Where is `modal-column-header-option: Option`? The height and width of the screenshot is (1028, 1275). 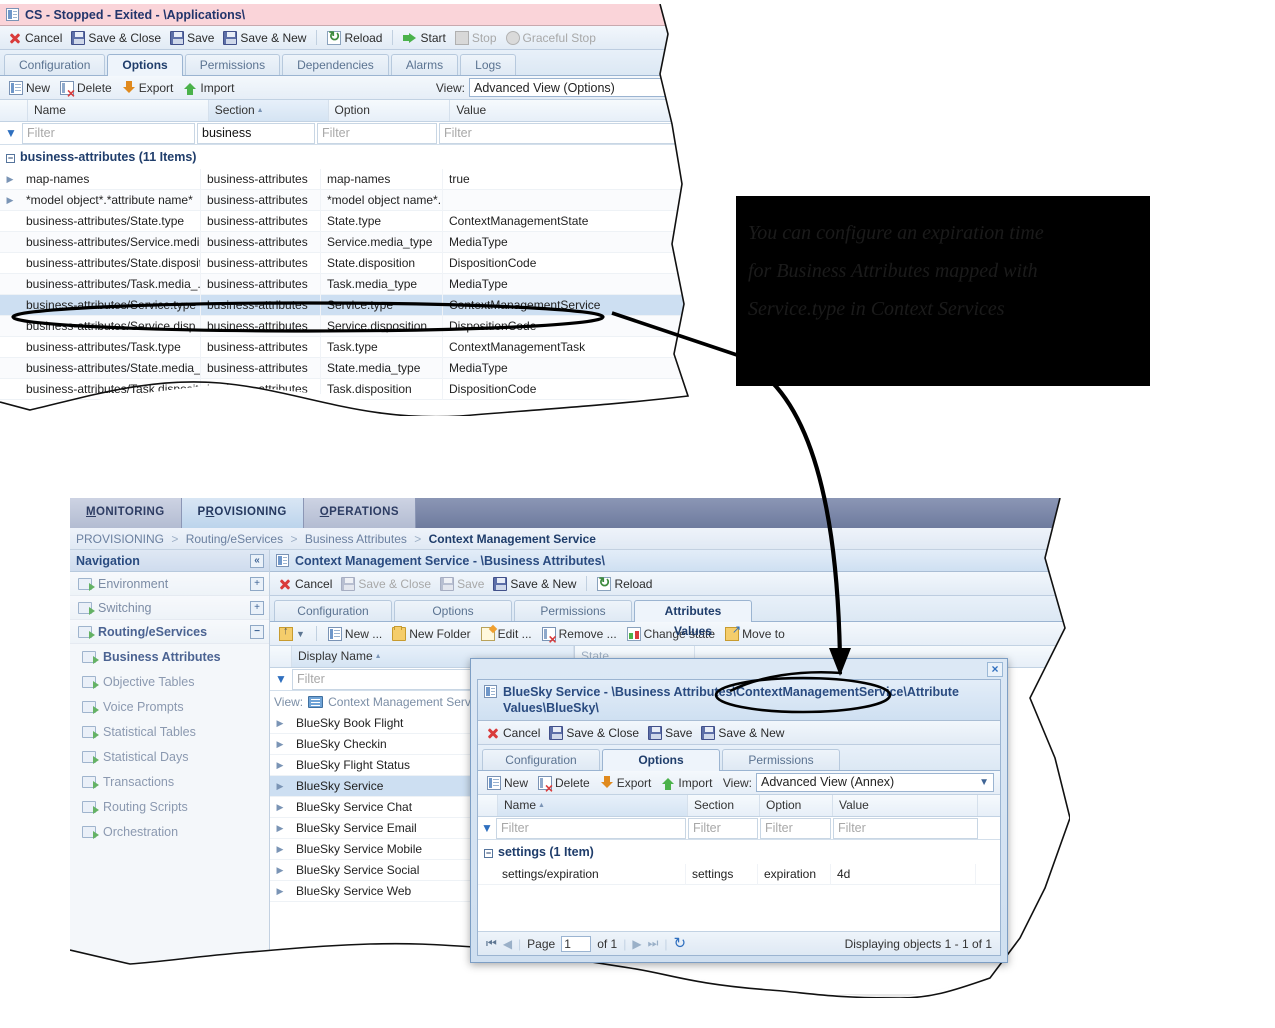 modal-column-header-option: Option is located at coordinates (796, 805).